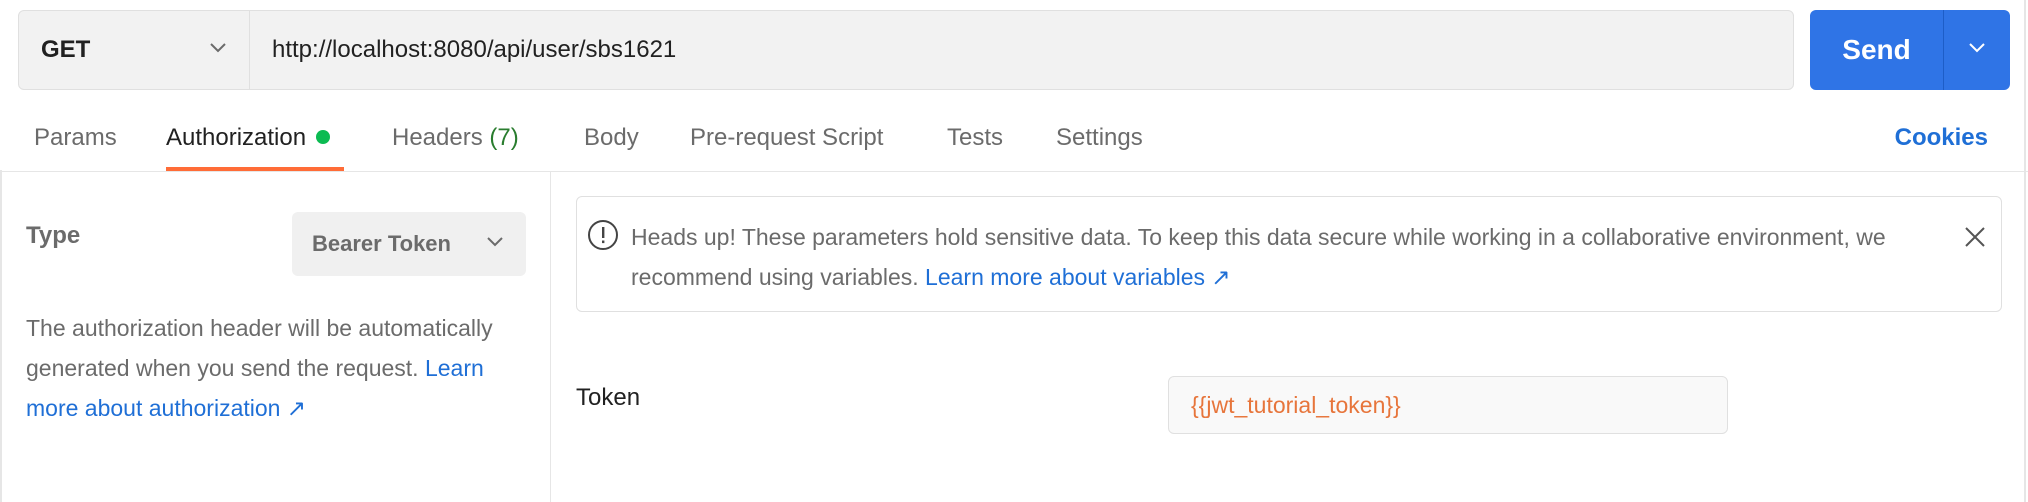 This screenshot has height=502, width=2028. Describe the element at coordinates (608, 397) in the screenshot. I see `token-label: Token` at that location.